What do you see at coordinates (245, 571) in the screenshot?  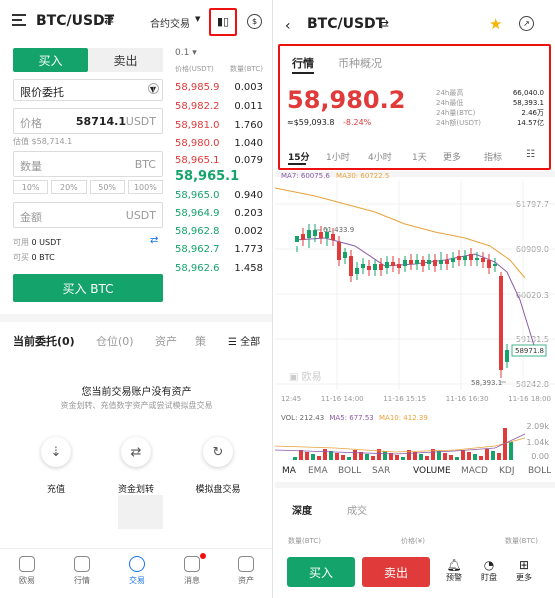 I see `nav-assets: 资产` at bounding box center [245, 571].